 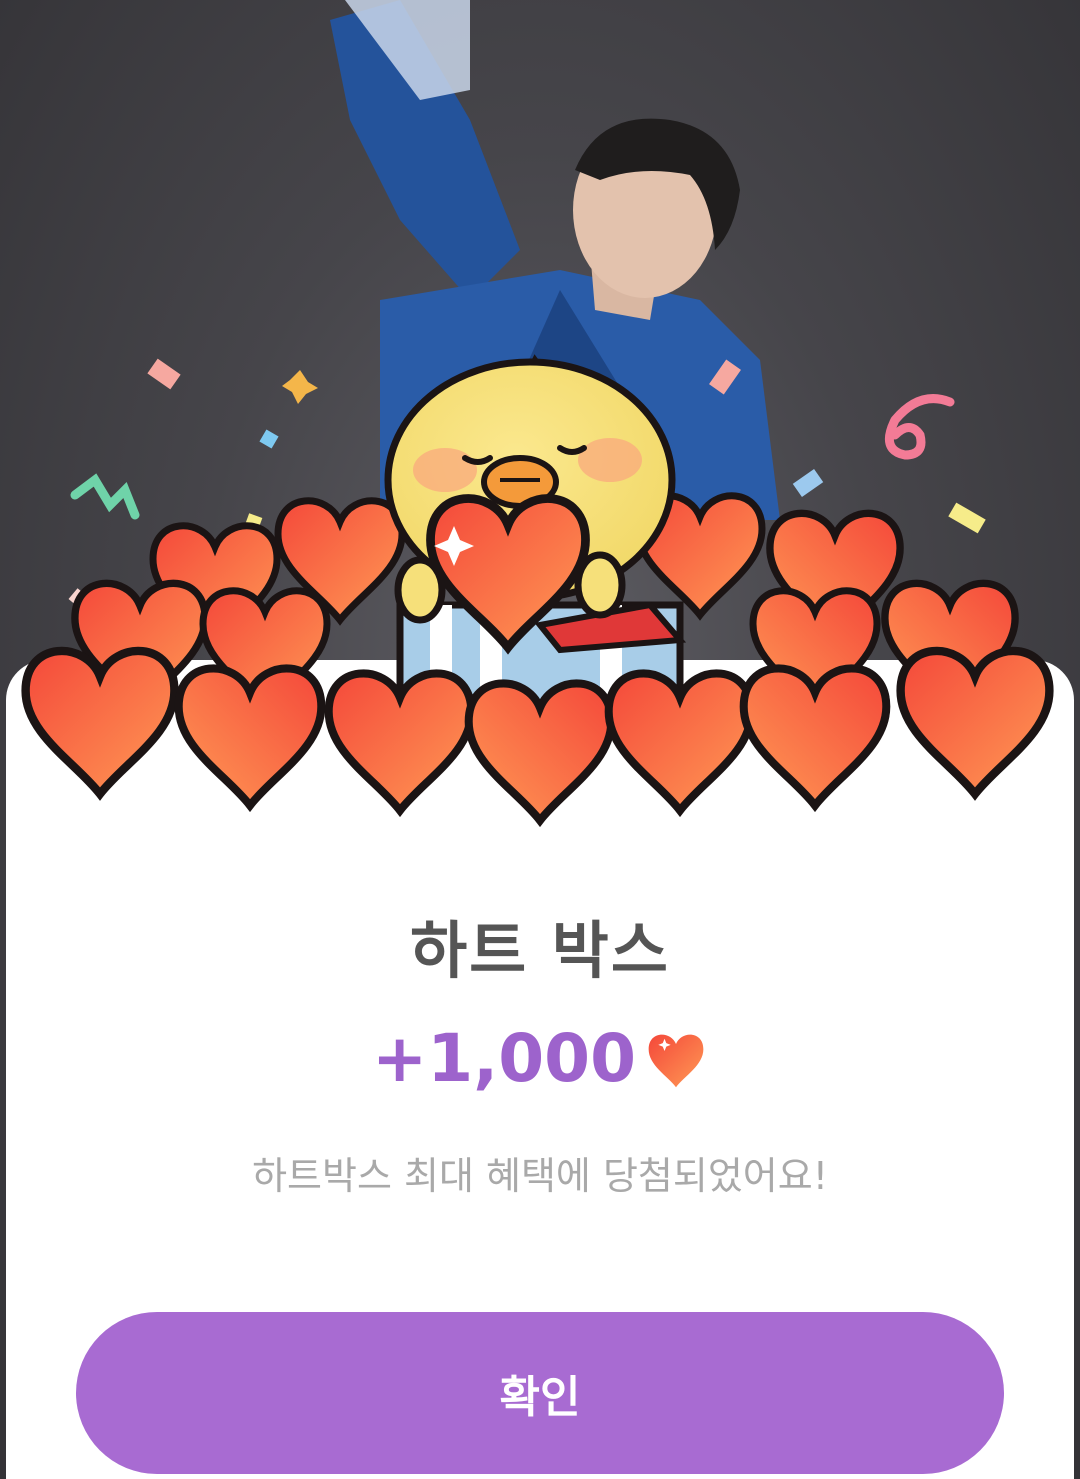 What do you see at coordinates (540, 1393) in the screenshot?
I see `confirm-button: 확인` at bounding box center [540, 1393].